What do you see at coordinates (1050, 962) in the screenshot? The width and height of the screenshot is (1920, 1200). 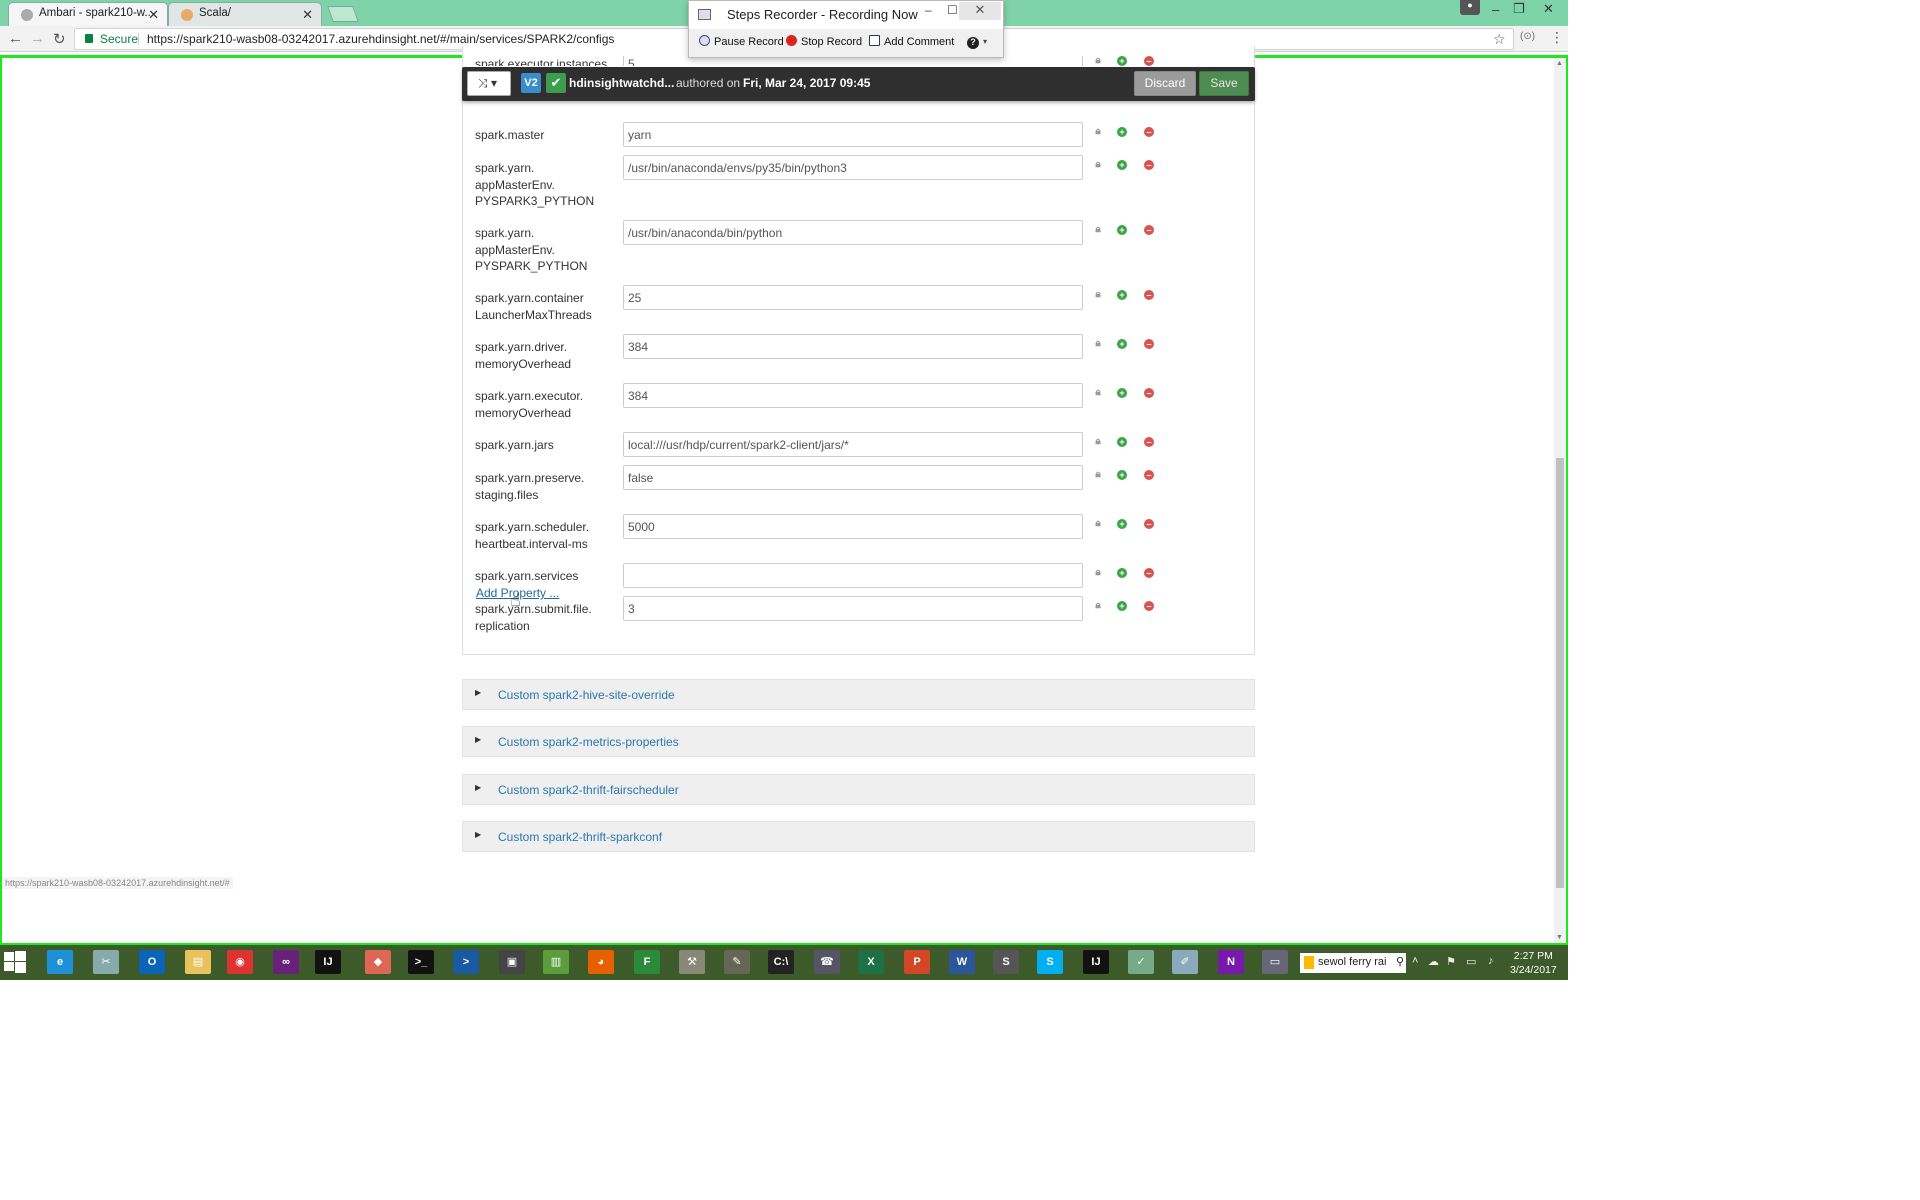 I see `skype-icon: S` at bounding box center [1050, 962].